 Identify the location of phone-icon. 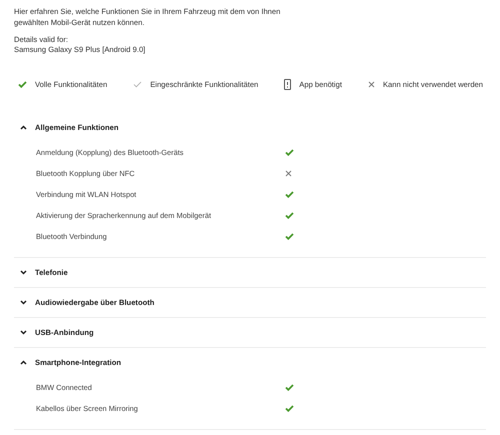
(288, 84).